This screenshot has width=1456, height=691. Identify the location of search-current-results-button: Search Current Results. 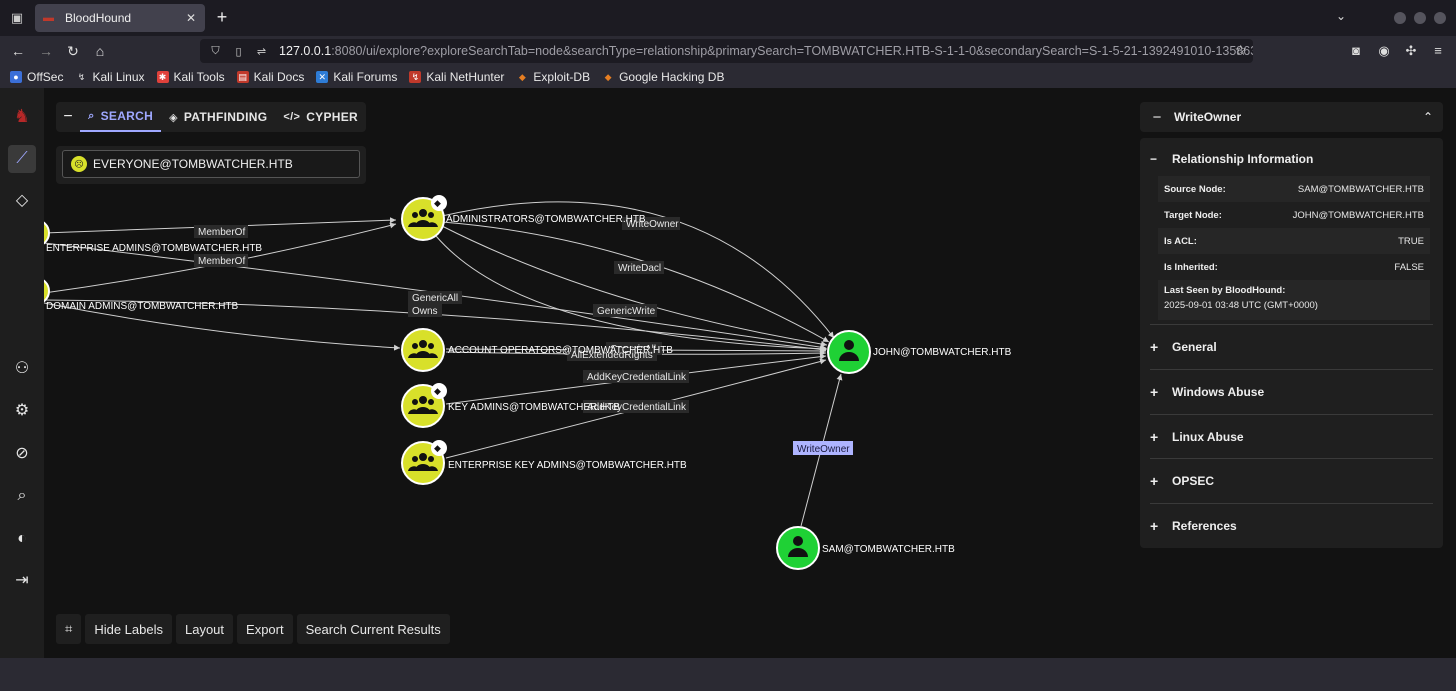
(373, 629).